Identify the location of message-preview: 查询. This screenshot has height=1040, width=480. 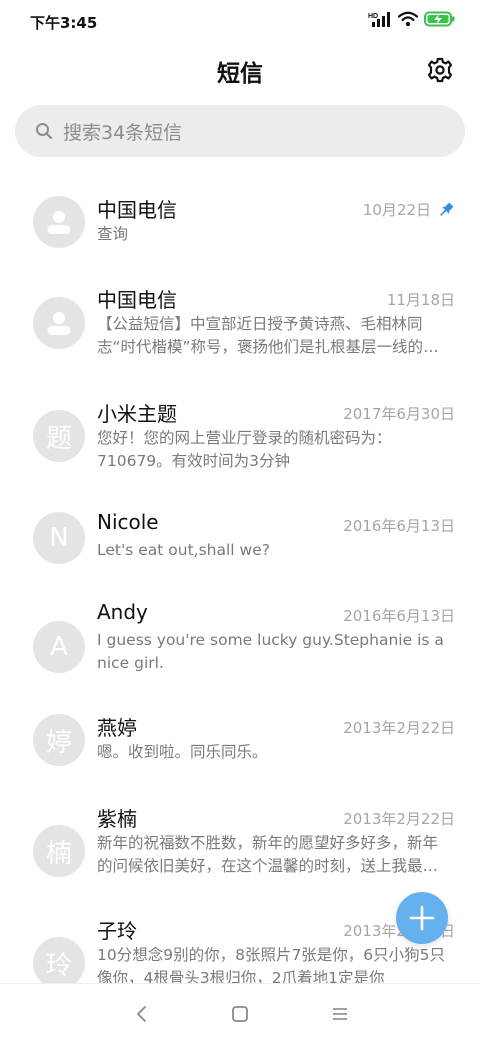
(113, 234).